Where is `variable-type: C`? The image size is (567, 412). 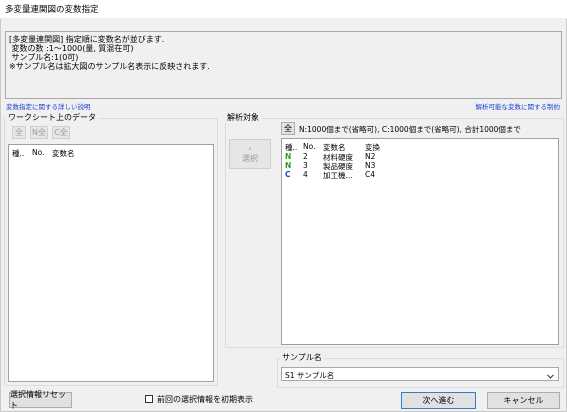 variable-type: C is located at coordinates (288, 174).